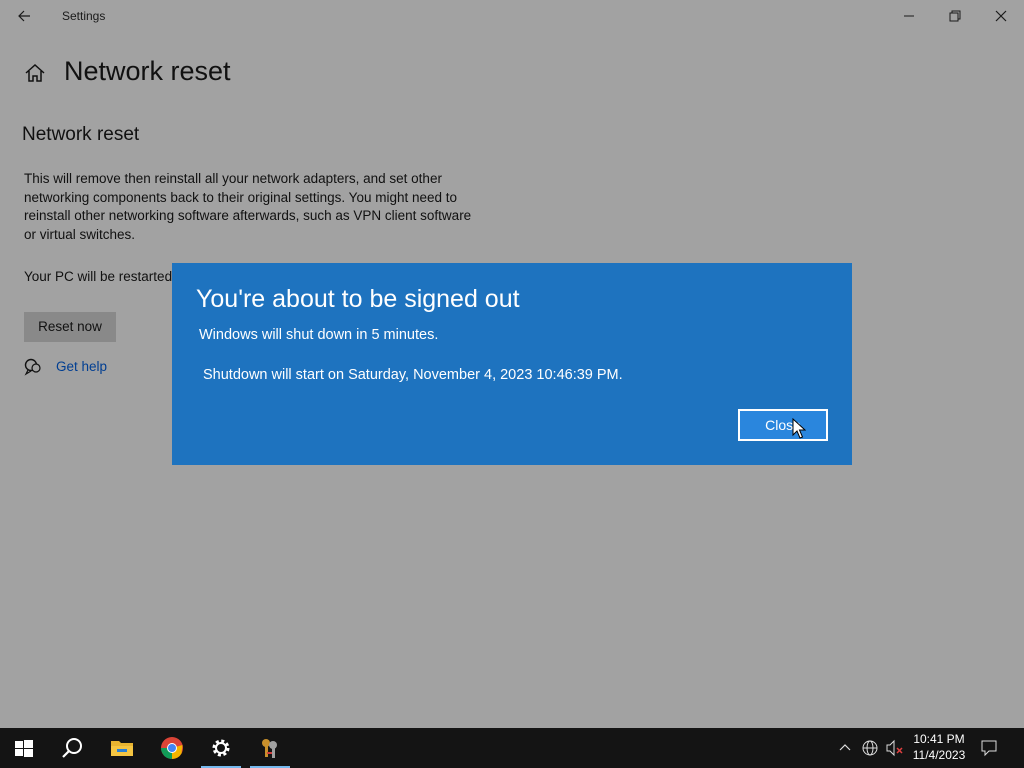 This screenshot has height=768, width=1024. What do you see at coordinates (221, 748) in the screenshot?
I see `gear-icon` at bounding box center [221, 748].